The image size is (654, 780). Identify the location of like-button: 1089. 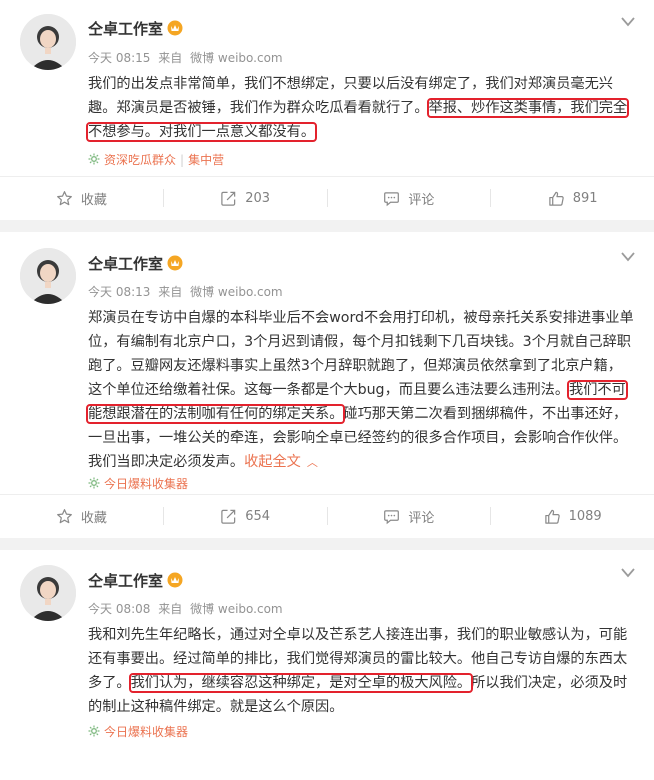
(572, 516).